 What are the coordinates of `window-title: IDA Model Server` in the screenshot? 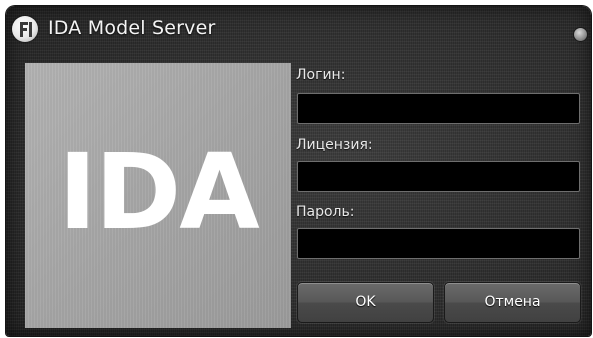 It's located at (132, 28).